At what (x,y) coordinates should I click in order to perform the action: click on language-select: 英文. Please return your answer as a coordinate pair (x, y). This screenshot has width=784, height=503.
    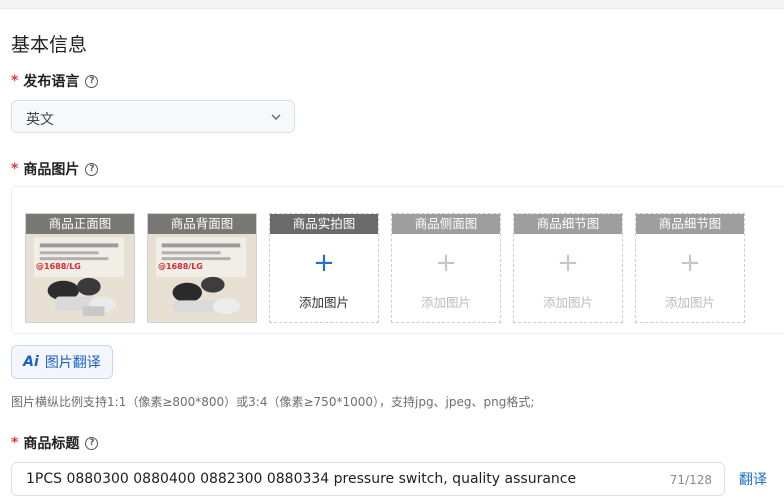
    Looking at the image, I should click on (153, 116).